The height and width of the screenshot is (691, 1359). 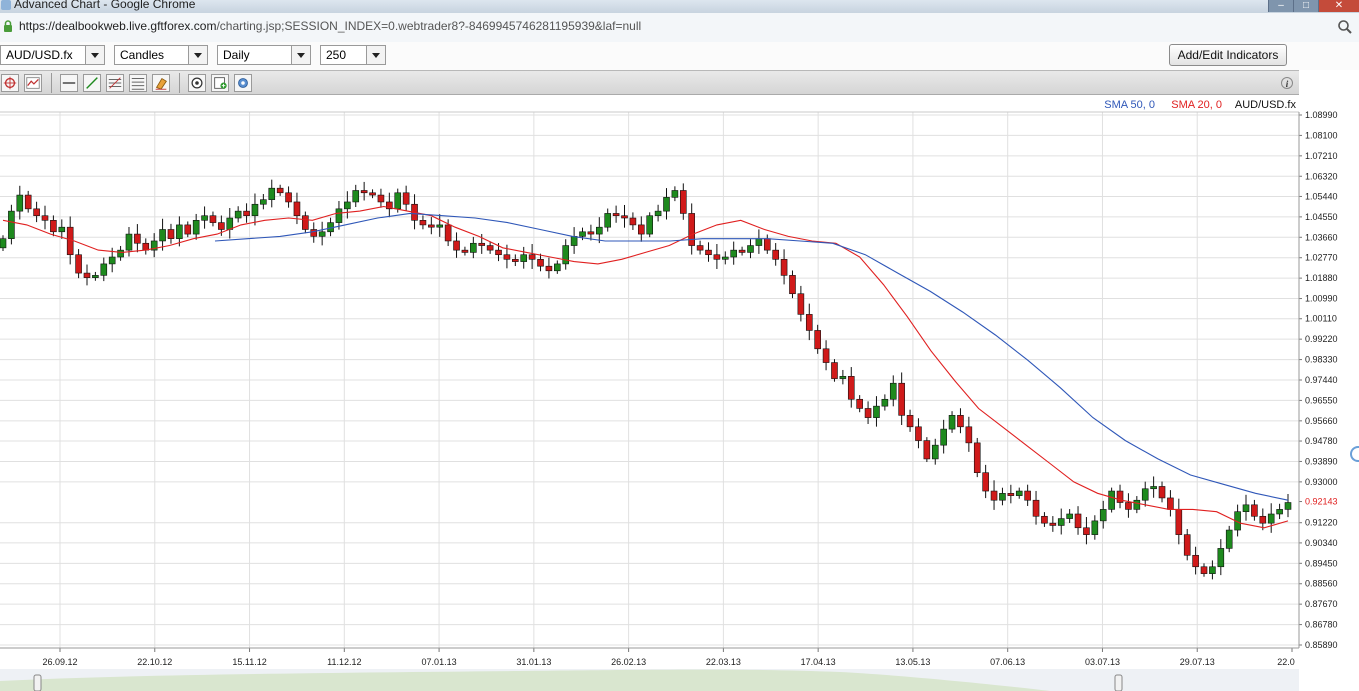 What do you see at coordinates (1129, 105) in the screenshot?
I see `legend-sma50: SMA 50, 0` at bounding box center [1129, 105].